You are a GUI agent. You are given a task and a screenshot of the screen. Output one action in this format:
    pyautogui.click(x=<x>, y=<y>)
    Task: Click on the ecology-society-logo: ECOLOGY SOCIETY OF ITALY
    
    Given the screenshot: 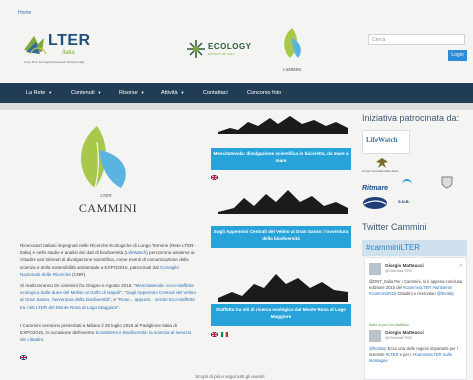 What is the action you would take?
    pyautogui.click(x=221, y=49)
    